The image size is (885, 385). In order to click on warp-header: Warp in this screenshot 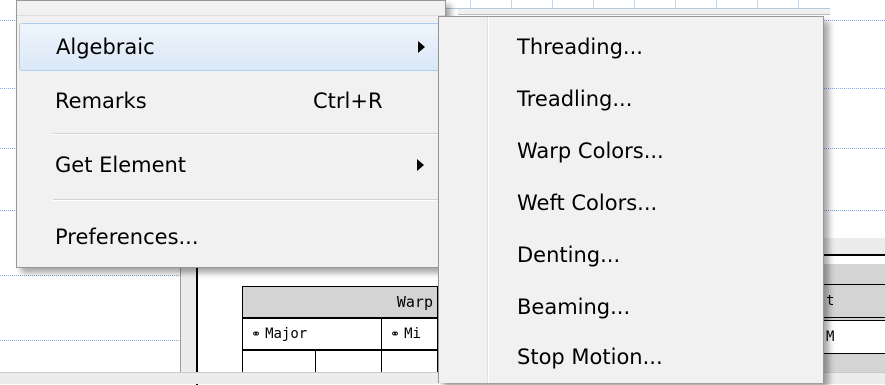, I will do `click(340, 302)`.